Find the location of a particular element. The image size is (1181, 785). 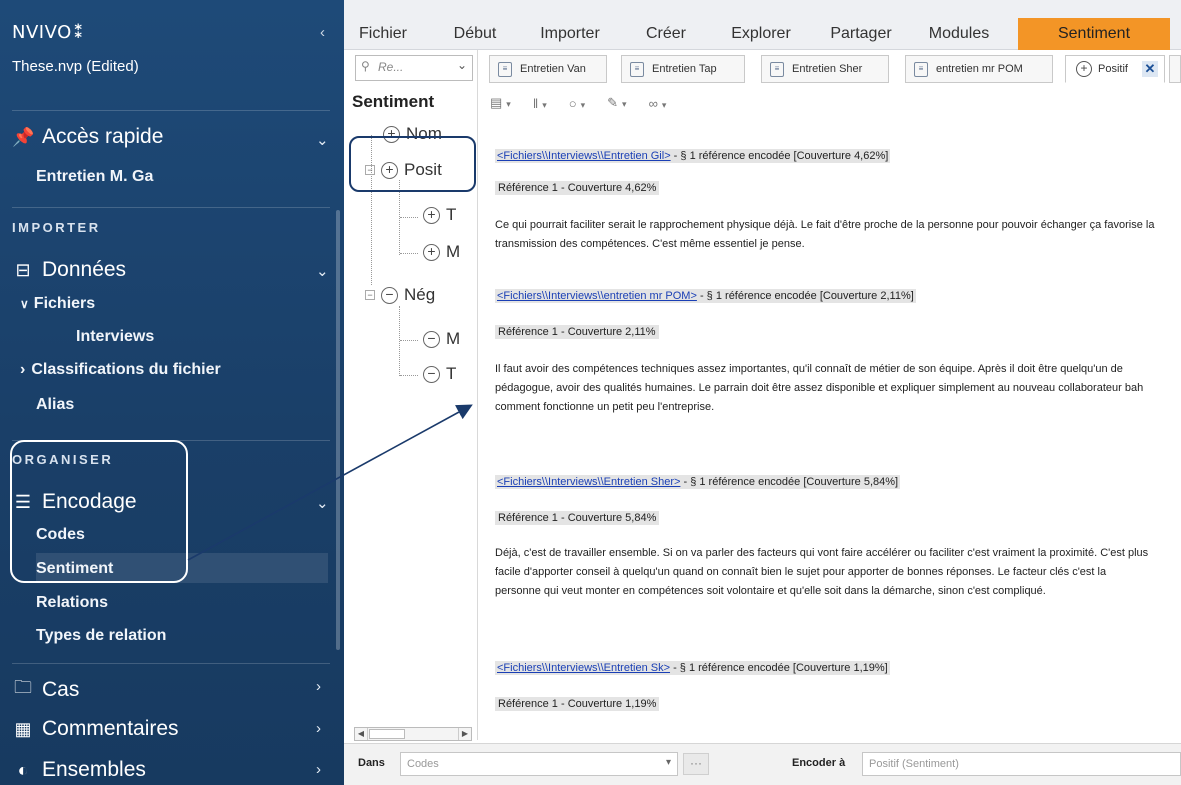

highlight-box-positif is located at coordinates (412, 164).